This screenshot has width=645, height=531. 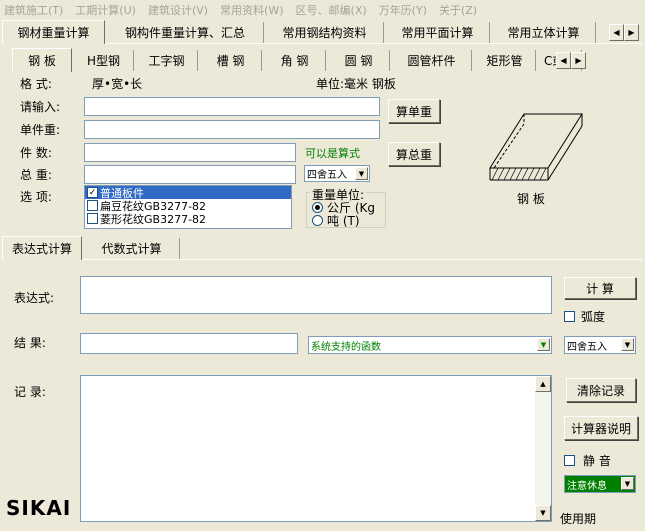 I want to click on subtab-round-tube: 圆管杆件, so click(x=432, y=60).